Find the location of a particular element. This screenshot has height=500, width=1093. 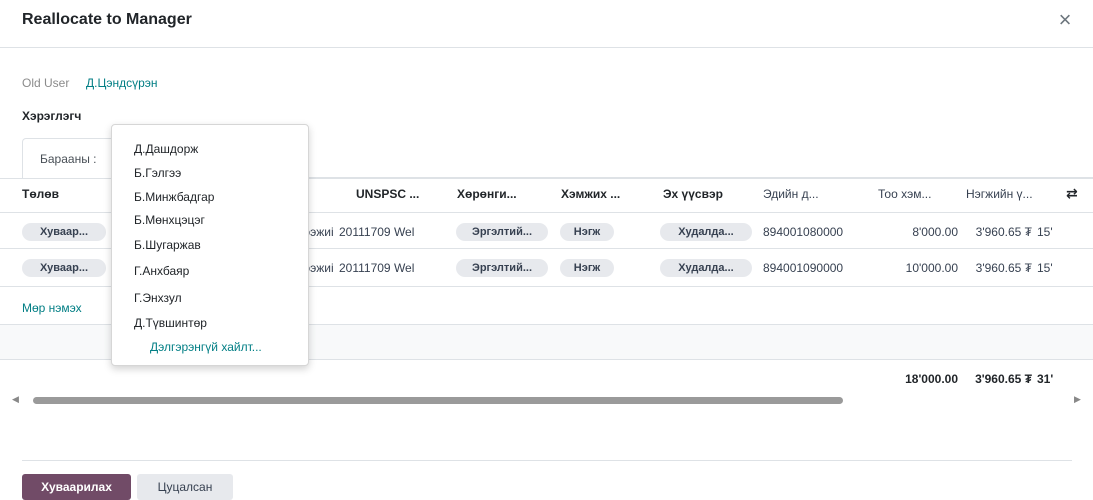

old-user-link: Д.Цэндсүрэн is located at coordinates (122, 83).